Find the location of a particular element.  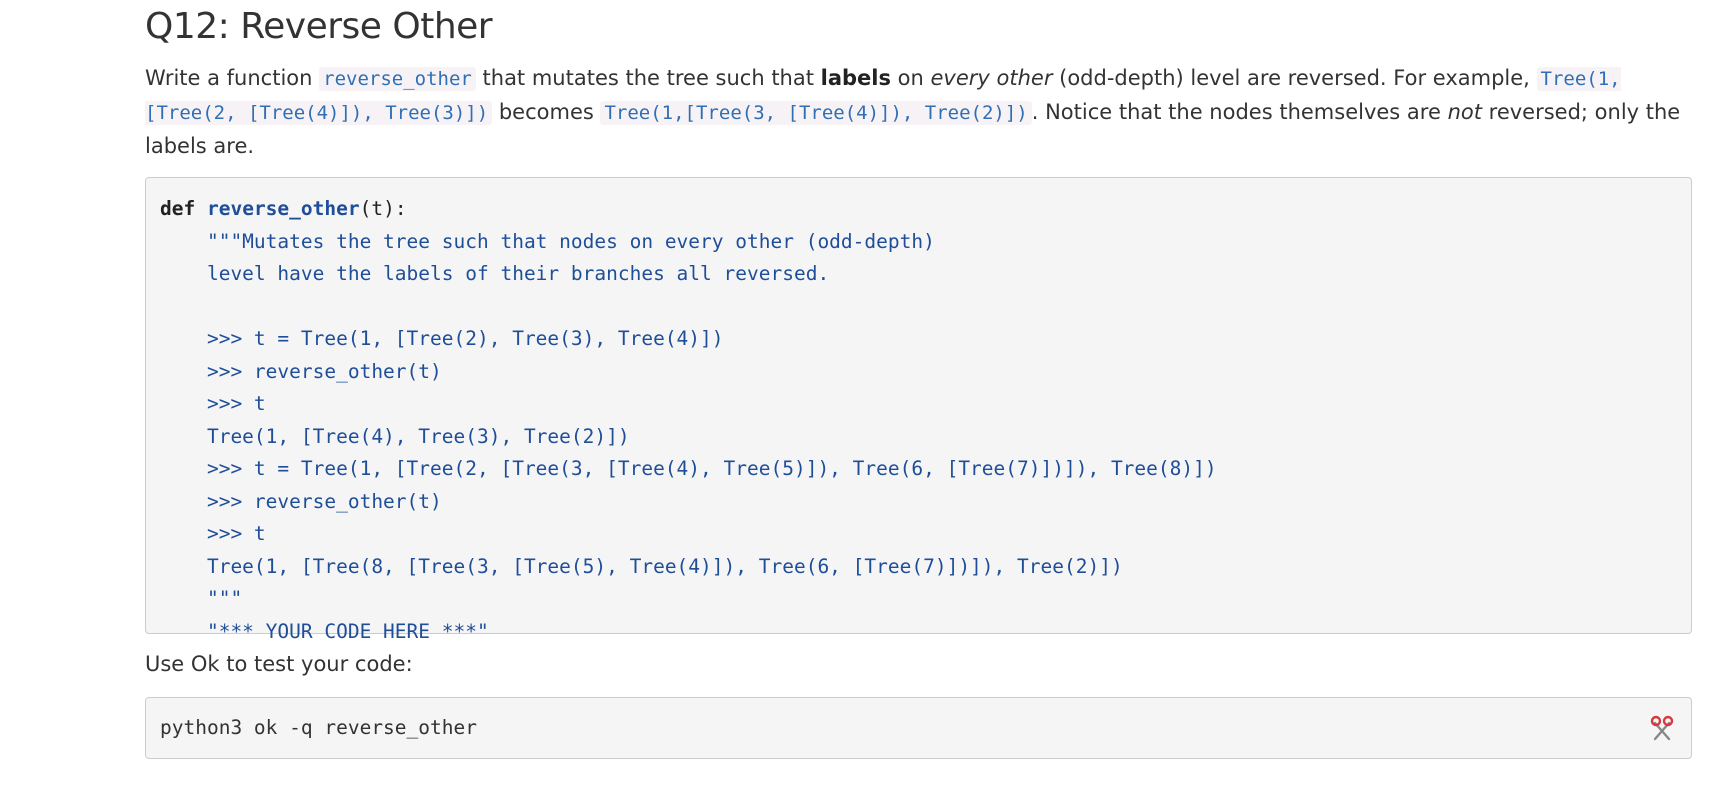

def-keyword: def is located at coordinates (178, 208).